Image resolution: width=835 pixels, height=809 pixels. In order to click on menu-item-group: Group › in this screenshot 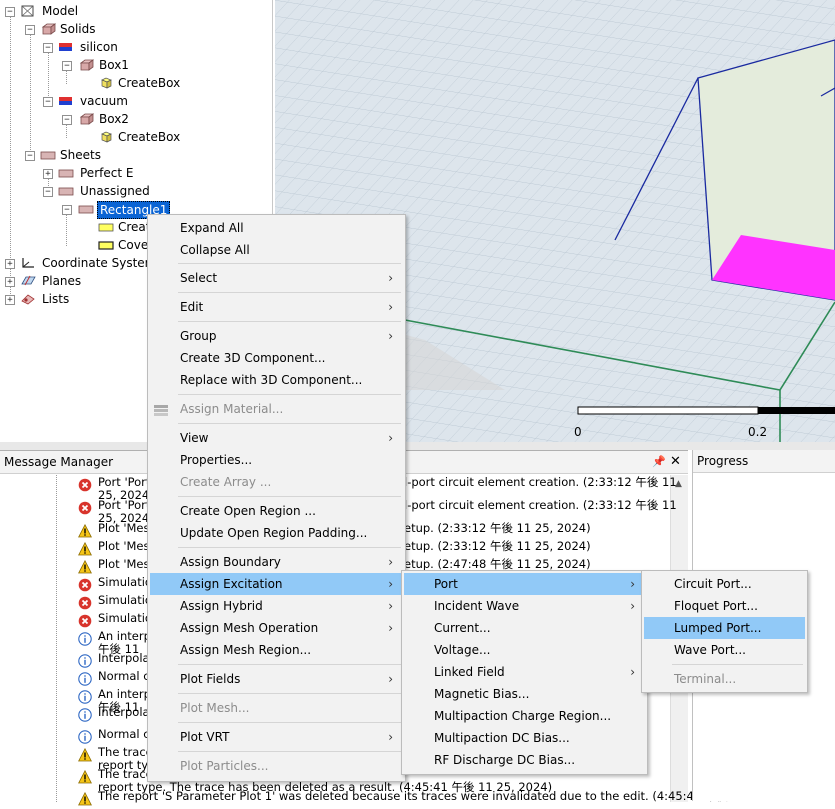, I will do `click(276, 336)`.